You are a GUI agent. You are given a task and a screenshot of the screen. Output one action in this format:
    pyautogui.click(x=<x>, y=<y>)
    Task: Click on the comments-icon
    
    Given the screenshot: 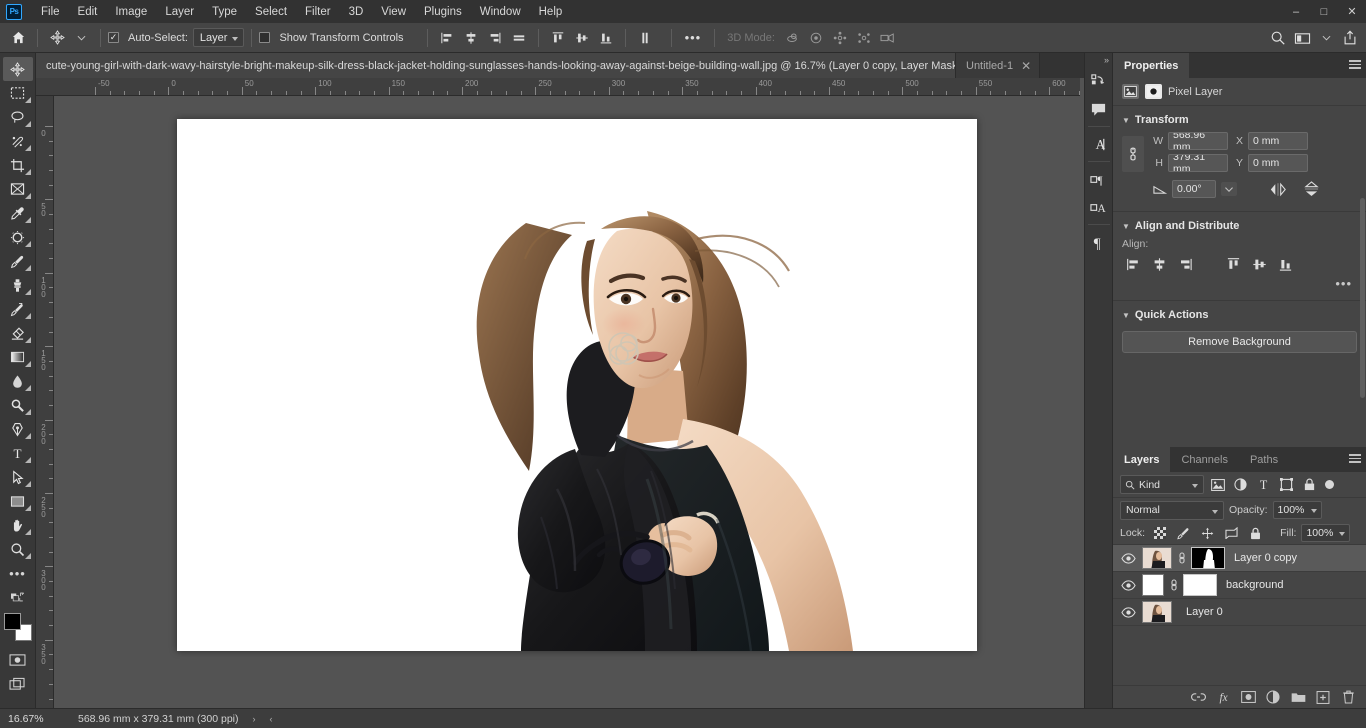 What is the action you would take?
    pyautogui.click(x=1099, y=109)
    